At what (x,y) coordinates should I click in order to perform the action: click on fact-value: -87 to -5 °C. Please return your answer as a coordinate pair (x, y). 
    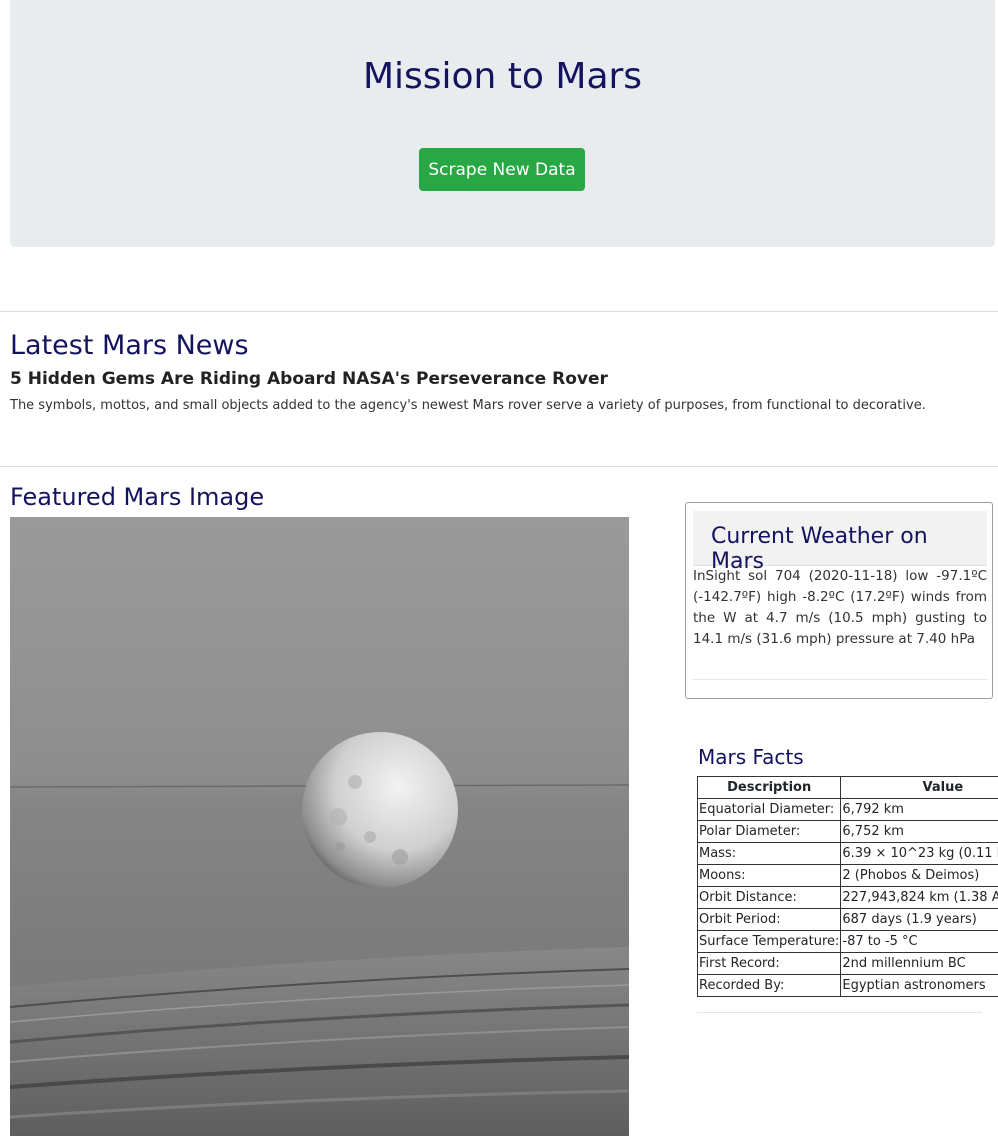
    Looking at the image, I should click on (919, 941).